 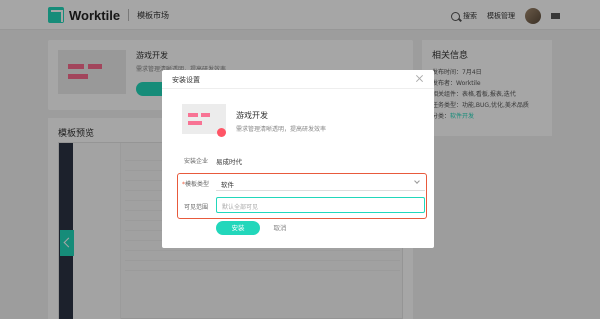 What do you see at coordinates (280, 228) in the screenshot?
I see `cancel-button: 取消` at bounding box center [280, 228].